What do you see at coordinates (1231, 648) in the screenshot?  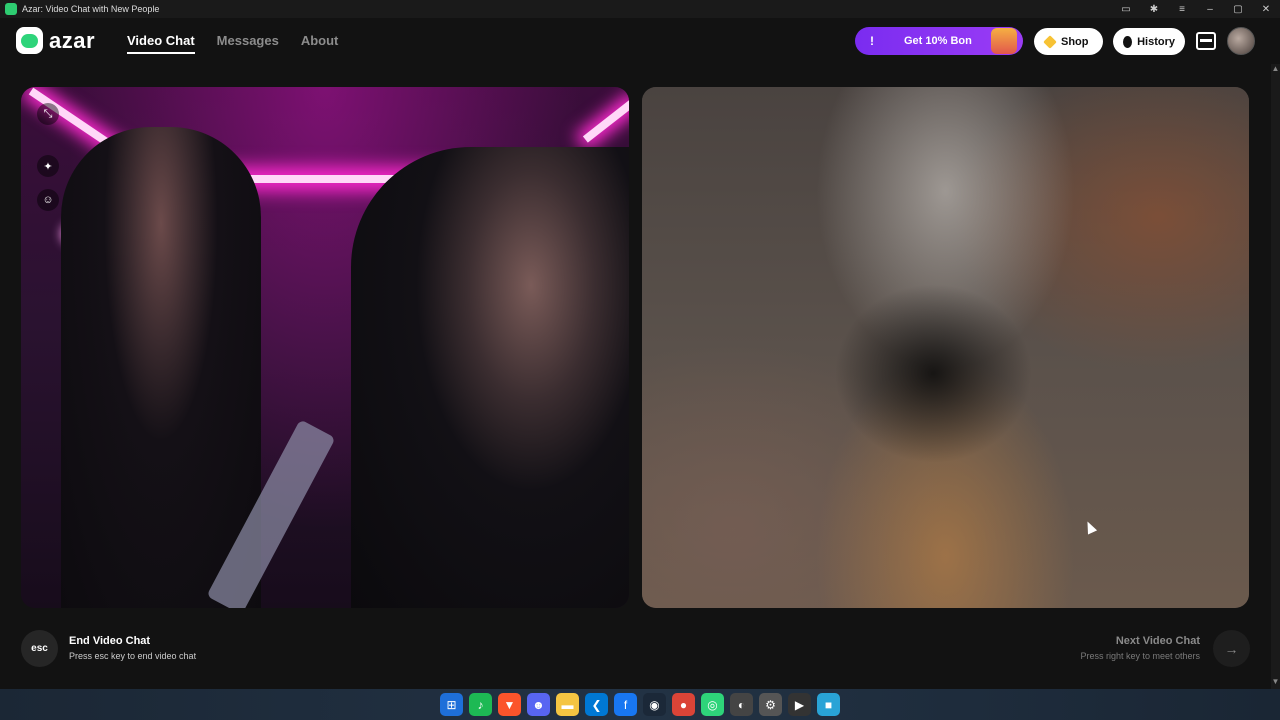 I see `next-chat-button: →` at bounding box center [1231, 648].